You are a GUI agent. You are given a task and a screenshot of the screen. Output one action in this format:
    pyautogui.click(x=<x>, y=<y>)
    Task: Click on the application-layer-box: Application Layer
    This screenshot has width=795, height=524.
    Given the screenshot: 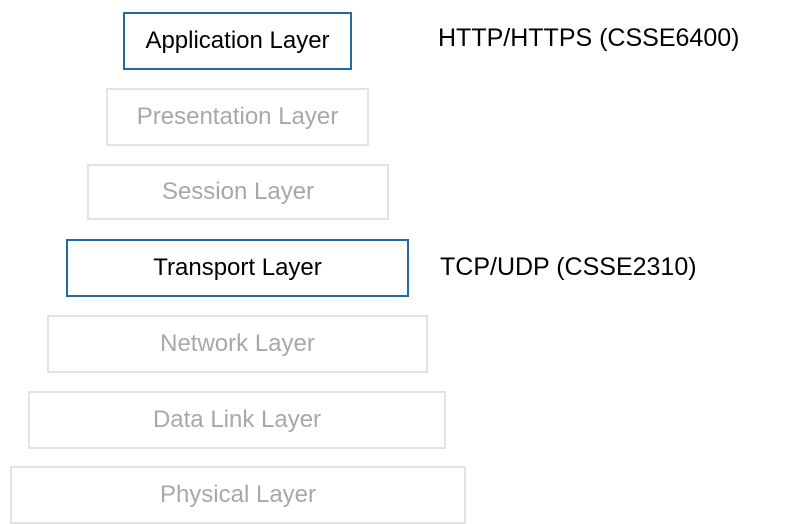 What is the action you would take?
    pyautogui.click(x=237, y=41)
    